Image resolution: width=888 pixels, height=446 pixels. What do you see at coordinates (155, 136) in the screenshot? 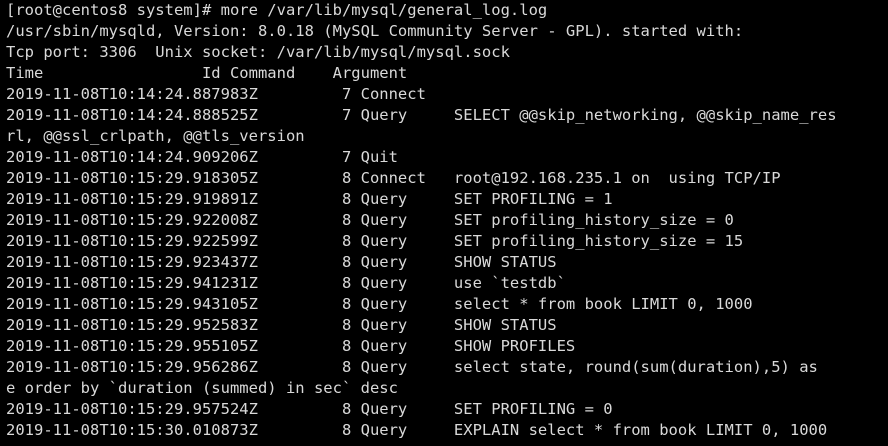
I see `log-line-wrapped: rl, @@ssl_crlpath, @@tls_version` at bounding box center [155, 136].